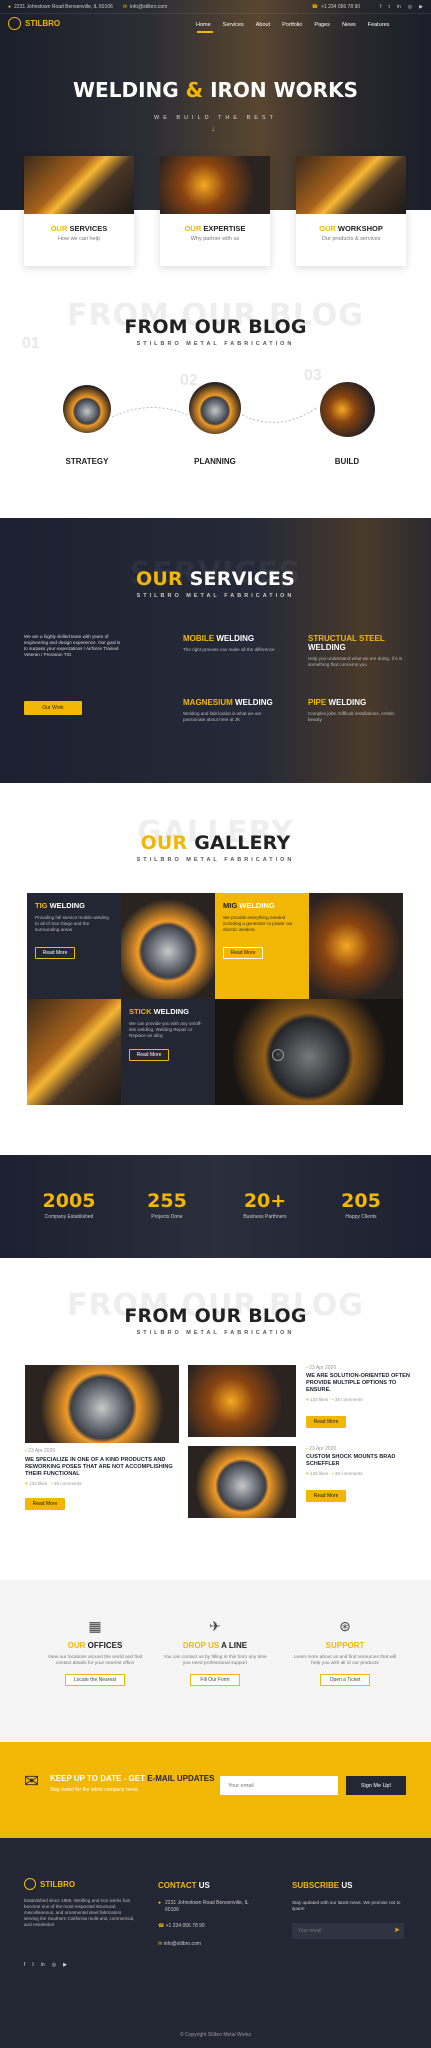  I want to click on footer-social: f t in ◎ ▶, so click(45, 1965).